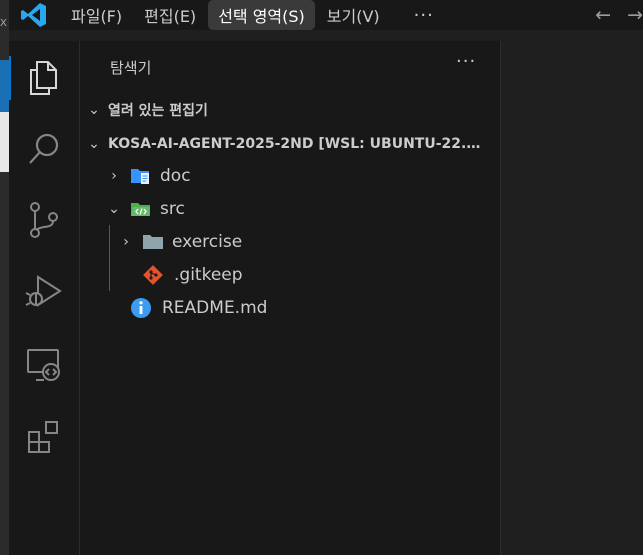  Describe the element at coordinates (208, 275) in the screenshot. I see `tree-item-label: .gitkeep` at that location.